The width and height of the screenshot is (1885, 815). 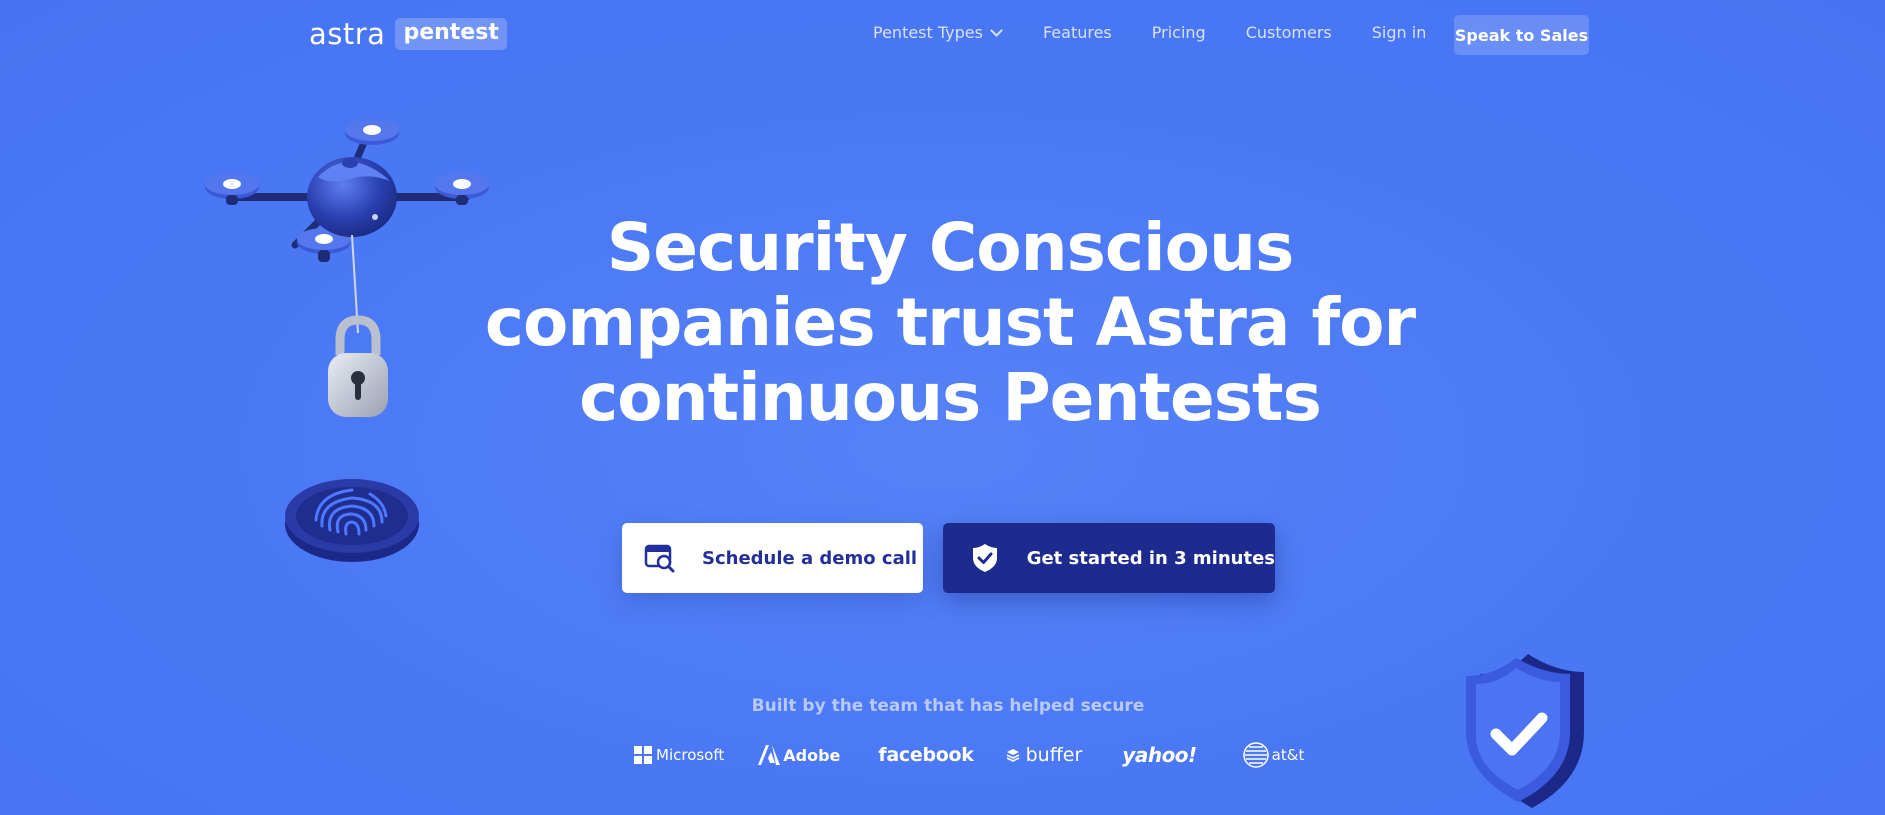 I want to click on nav-item-features: Features, so click(x=1077, y=33).